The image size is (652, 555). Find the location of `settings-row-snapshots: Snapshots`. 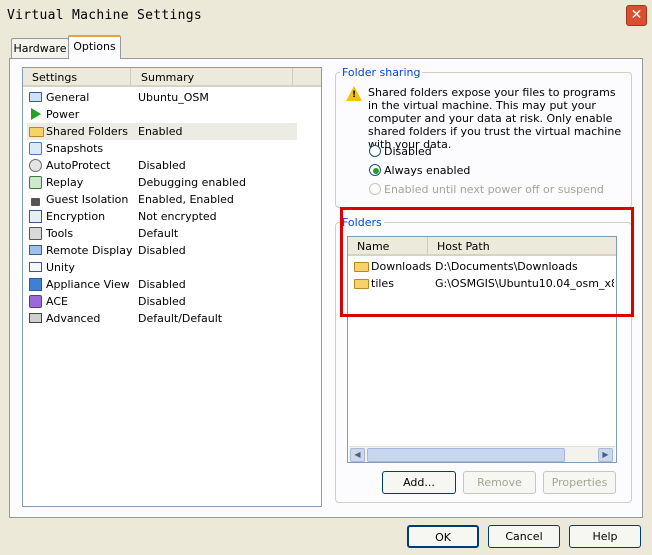

settings-row-snapshots: Snapshots is located at coordinates (162, 148).